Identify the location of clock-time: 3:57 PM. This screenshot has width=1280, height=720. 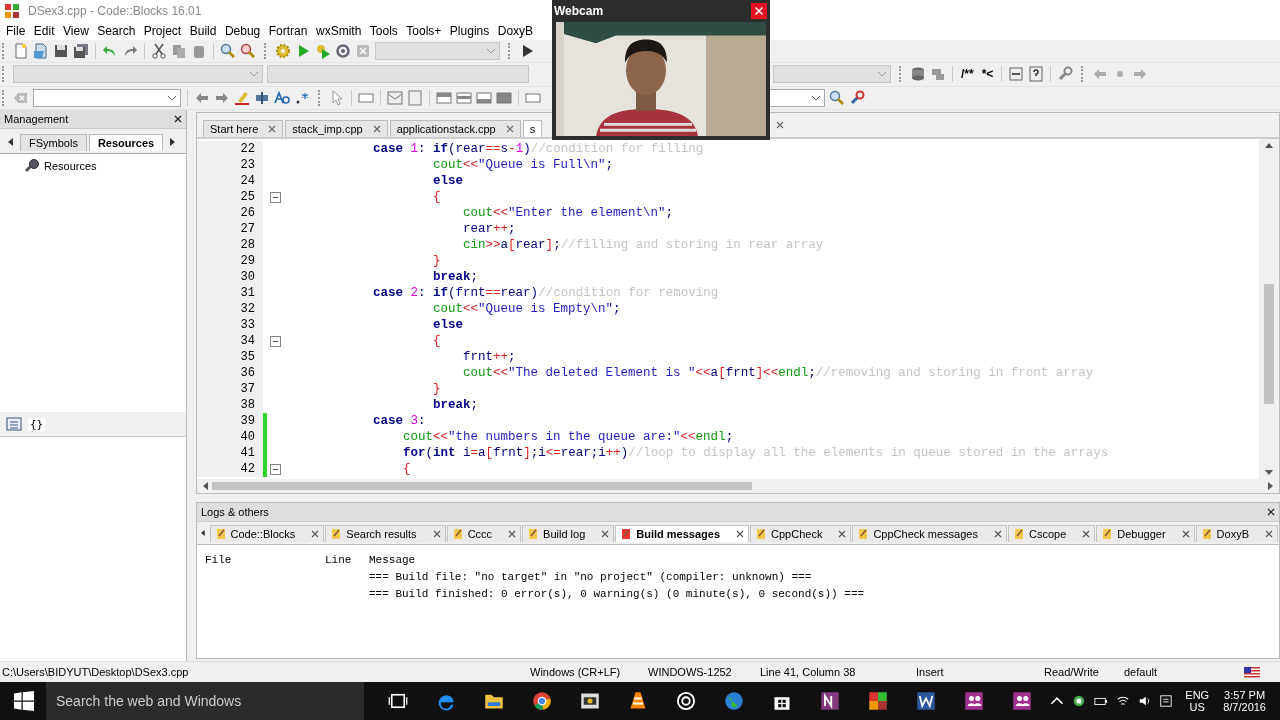
(1245, 695).